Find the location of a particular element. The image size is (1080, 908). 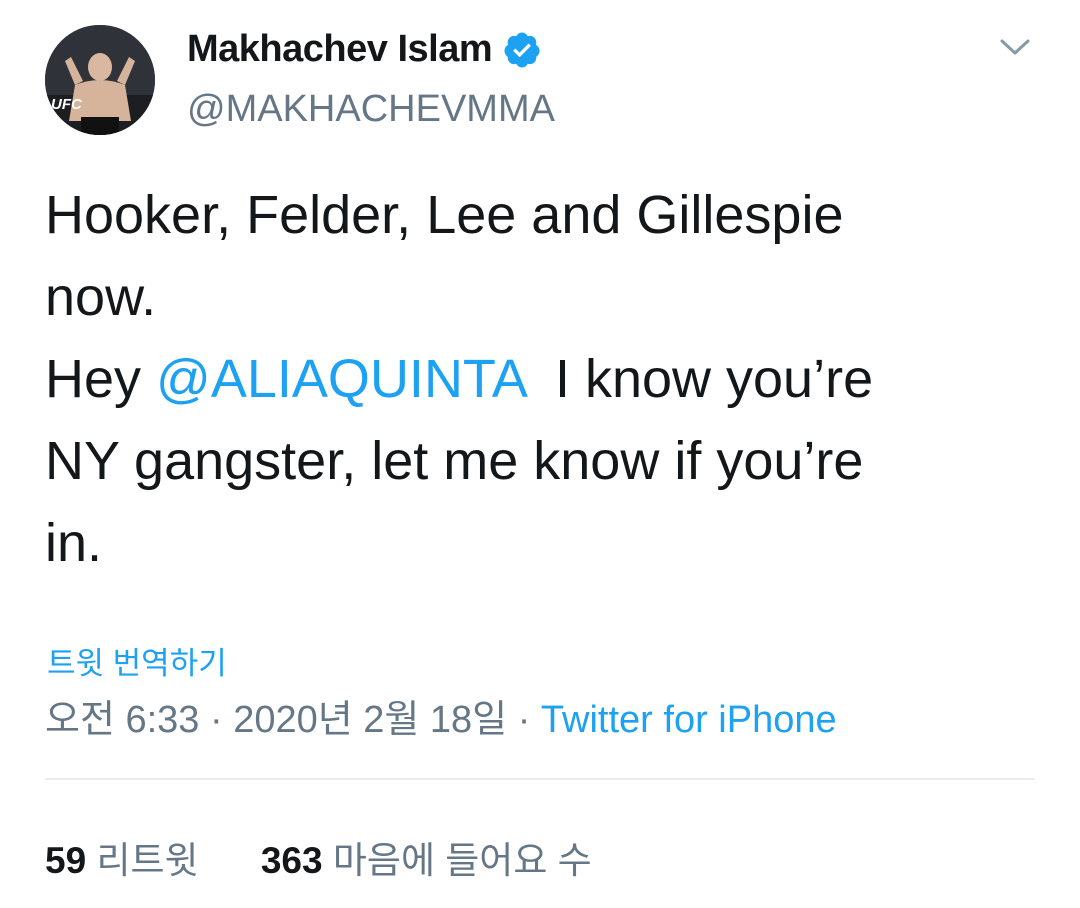

author-display-name: Makhachev Islam is located at coordinates (340, 49).